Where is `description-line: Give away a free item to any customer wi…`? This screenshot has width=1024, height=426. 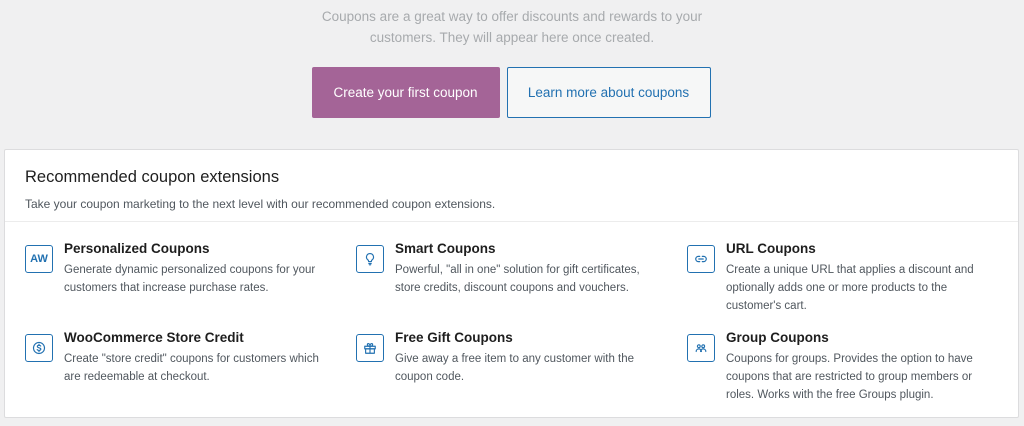
description-line: Give away a free item to any customer wi… is located at coordinates (515, 359).